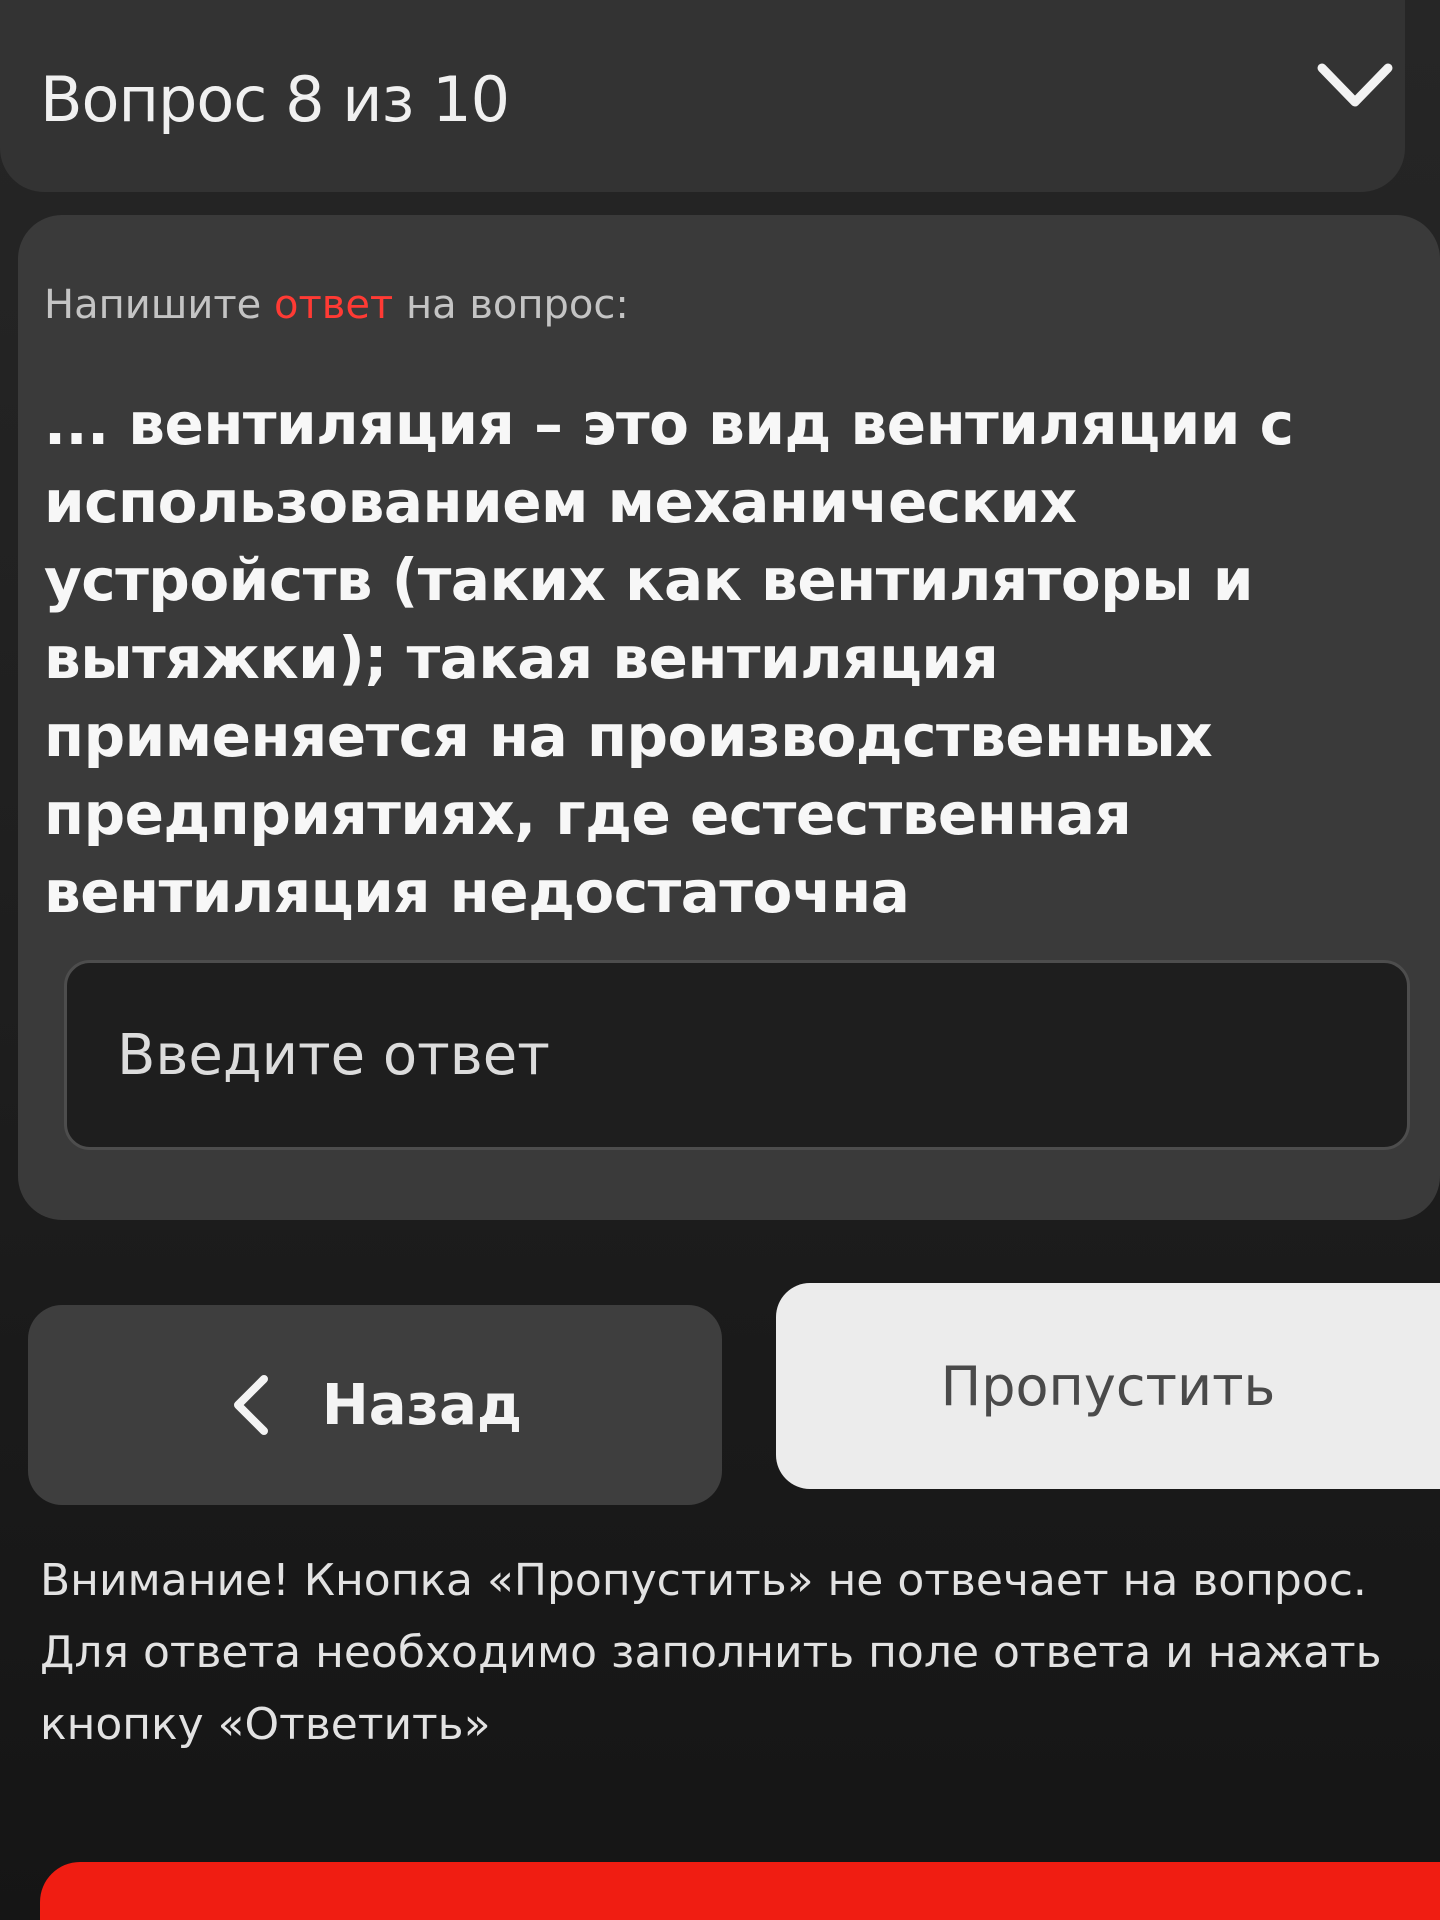 Image resolution: width=1440 pixels, height=1920 pixels. What do you see at coordinates (1355, 85) in the screenshot?
I see `chevron-down-icon` at bounding box center [1355, 85].